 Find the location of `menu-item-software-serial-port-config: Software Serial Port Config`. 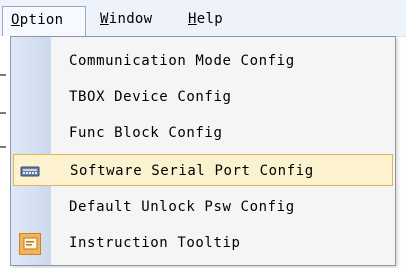

menu-item-software-serial-port-config: Software Serial Port Config is located at coordinates (203, 170).